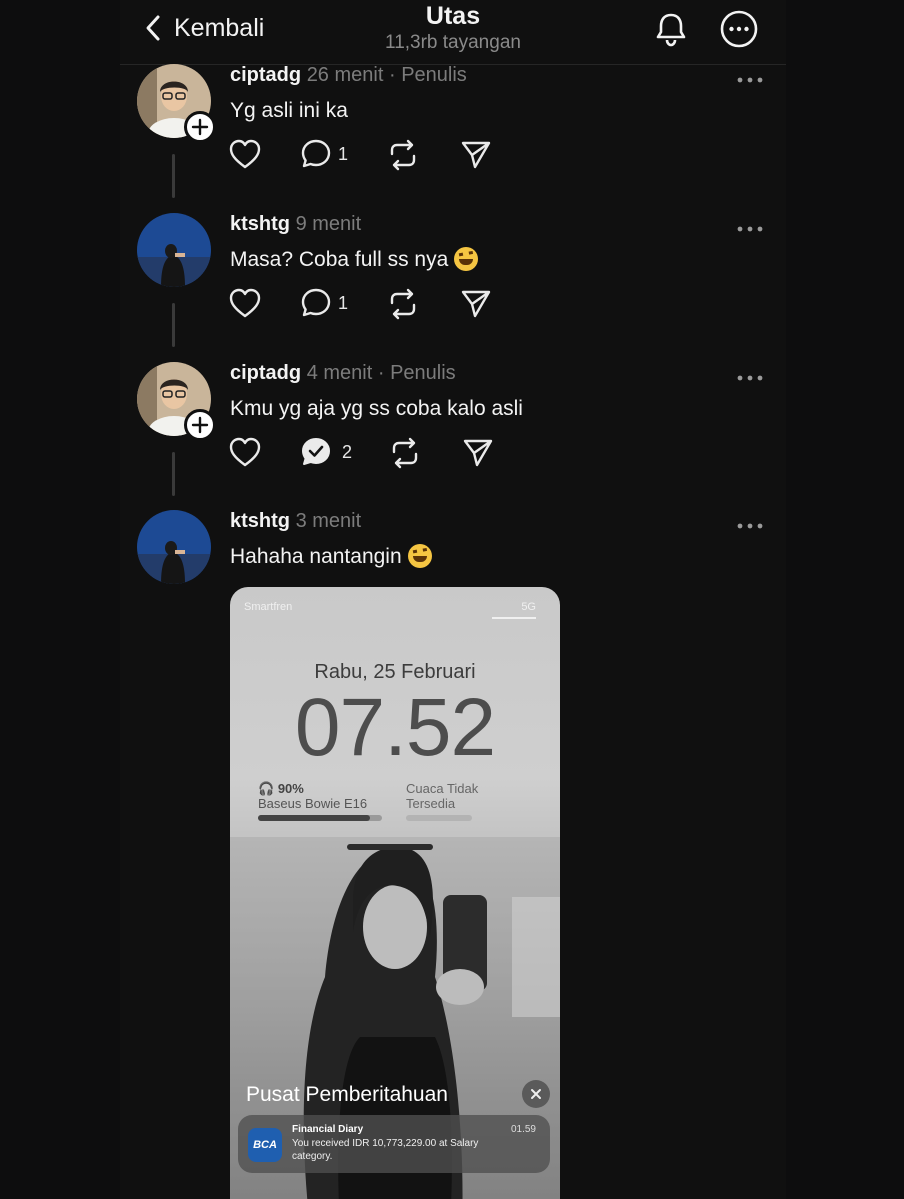 The image size is (904, 1199). I want to click on post-text-content: Hahaha nantangin, so click(316, 556).